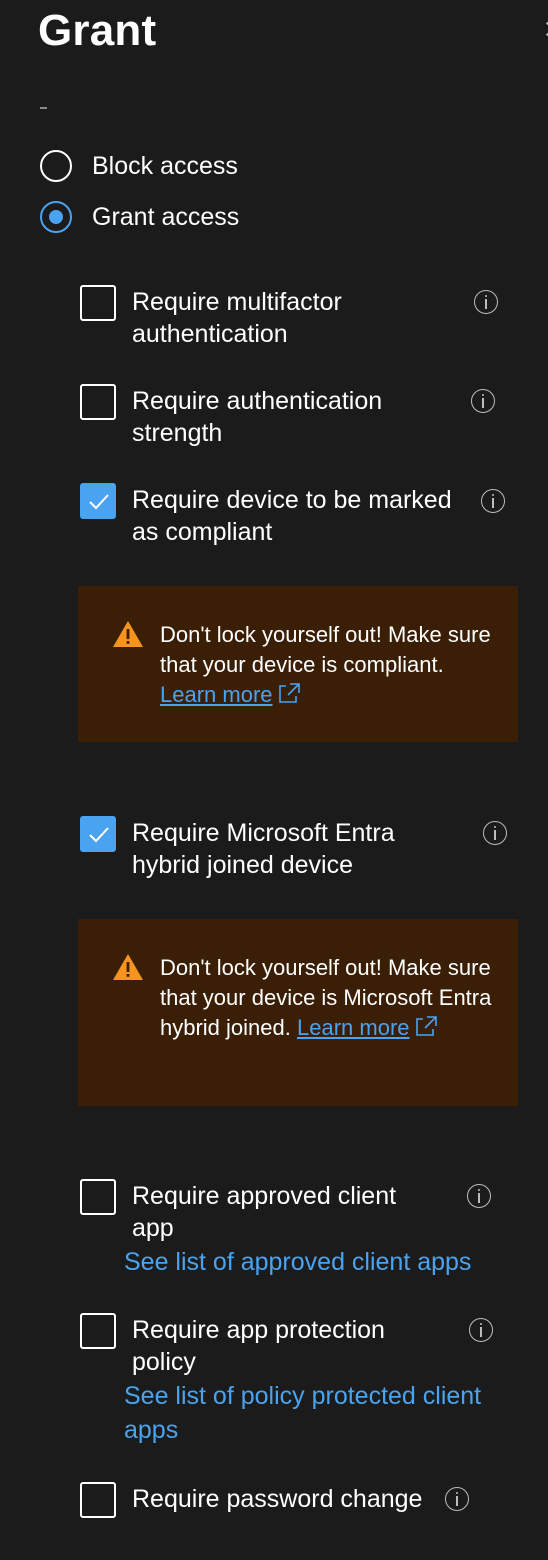 The image size is (548, 1560). Describe the element at coordinates (237, 318) in the screenshot. I see `mfa-label: Require multifactor authentication` at that location.